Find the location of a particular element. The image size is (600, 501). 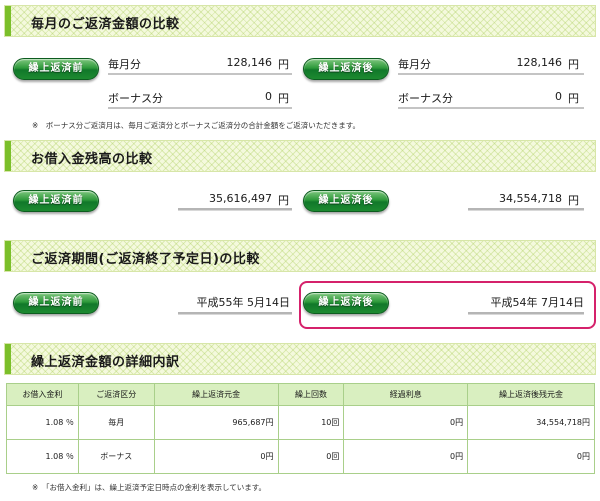

before-prepayment-button-period: 繰上返済前 is located at coordinates (56, 303).